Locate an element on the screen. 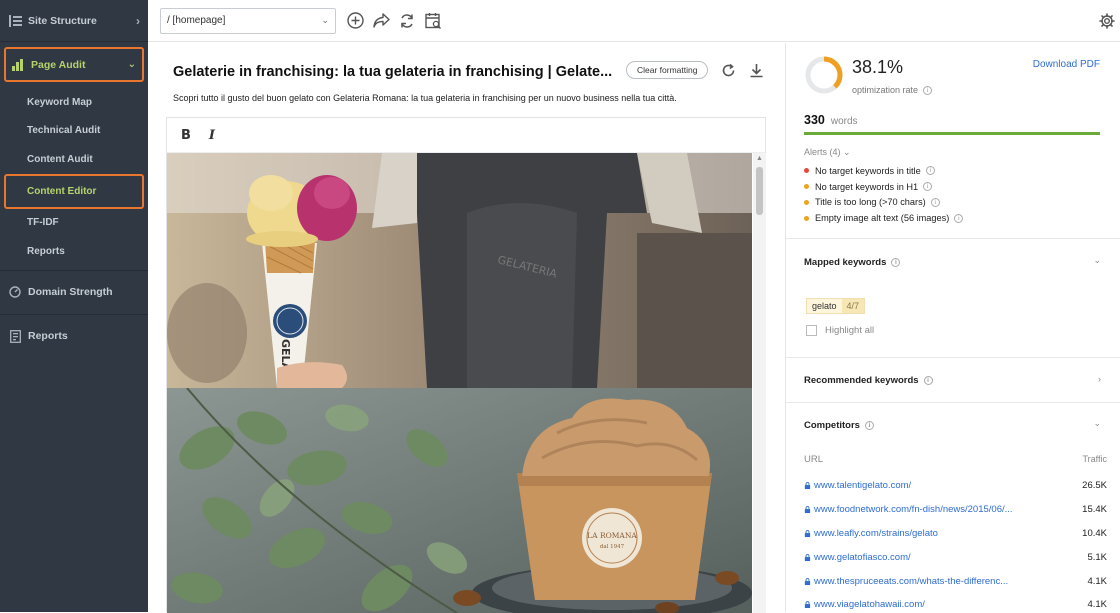 This screenshot has height=613, width=1120. bar-chart-icon is located at coordinates (18, 64).